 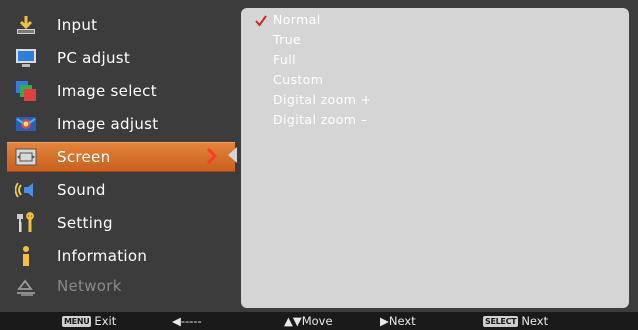 I want to click on footer-move-label: ▲▼Move, so click(x=308, y=321).